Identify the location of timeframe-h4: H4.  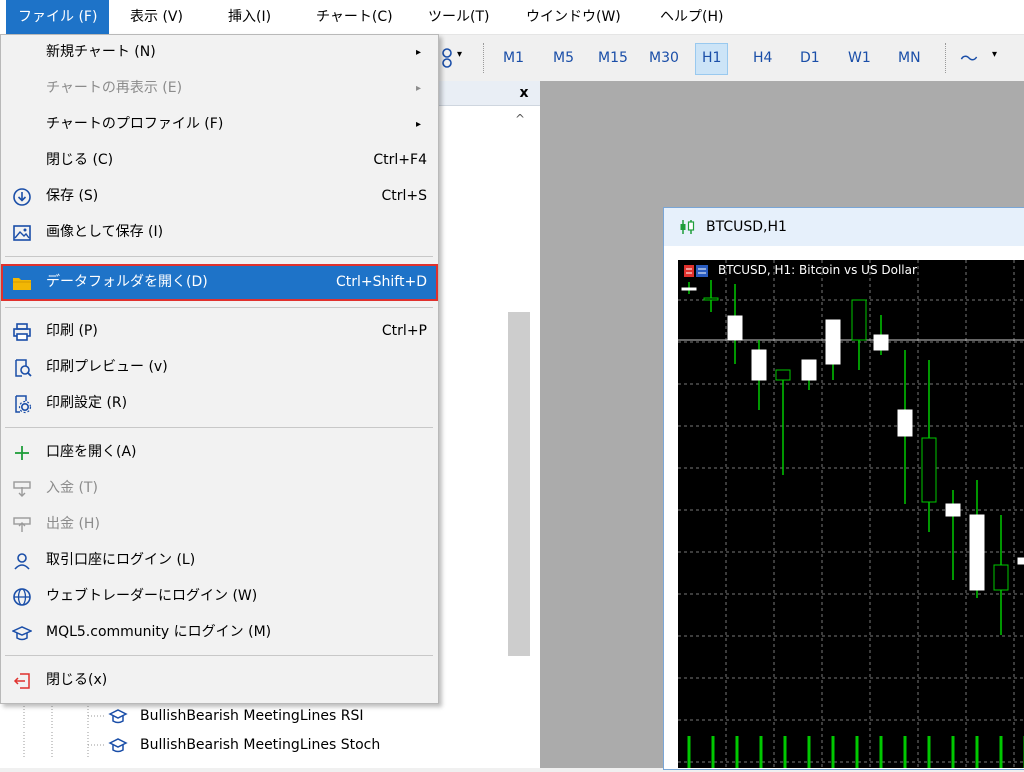
(762, 58).